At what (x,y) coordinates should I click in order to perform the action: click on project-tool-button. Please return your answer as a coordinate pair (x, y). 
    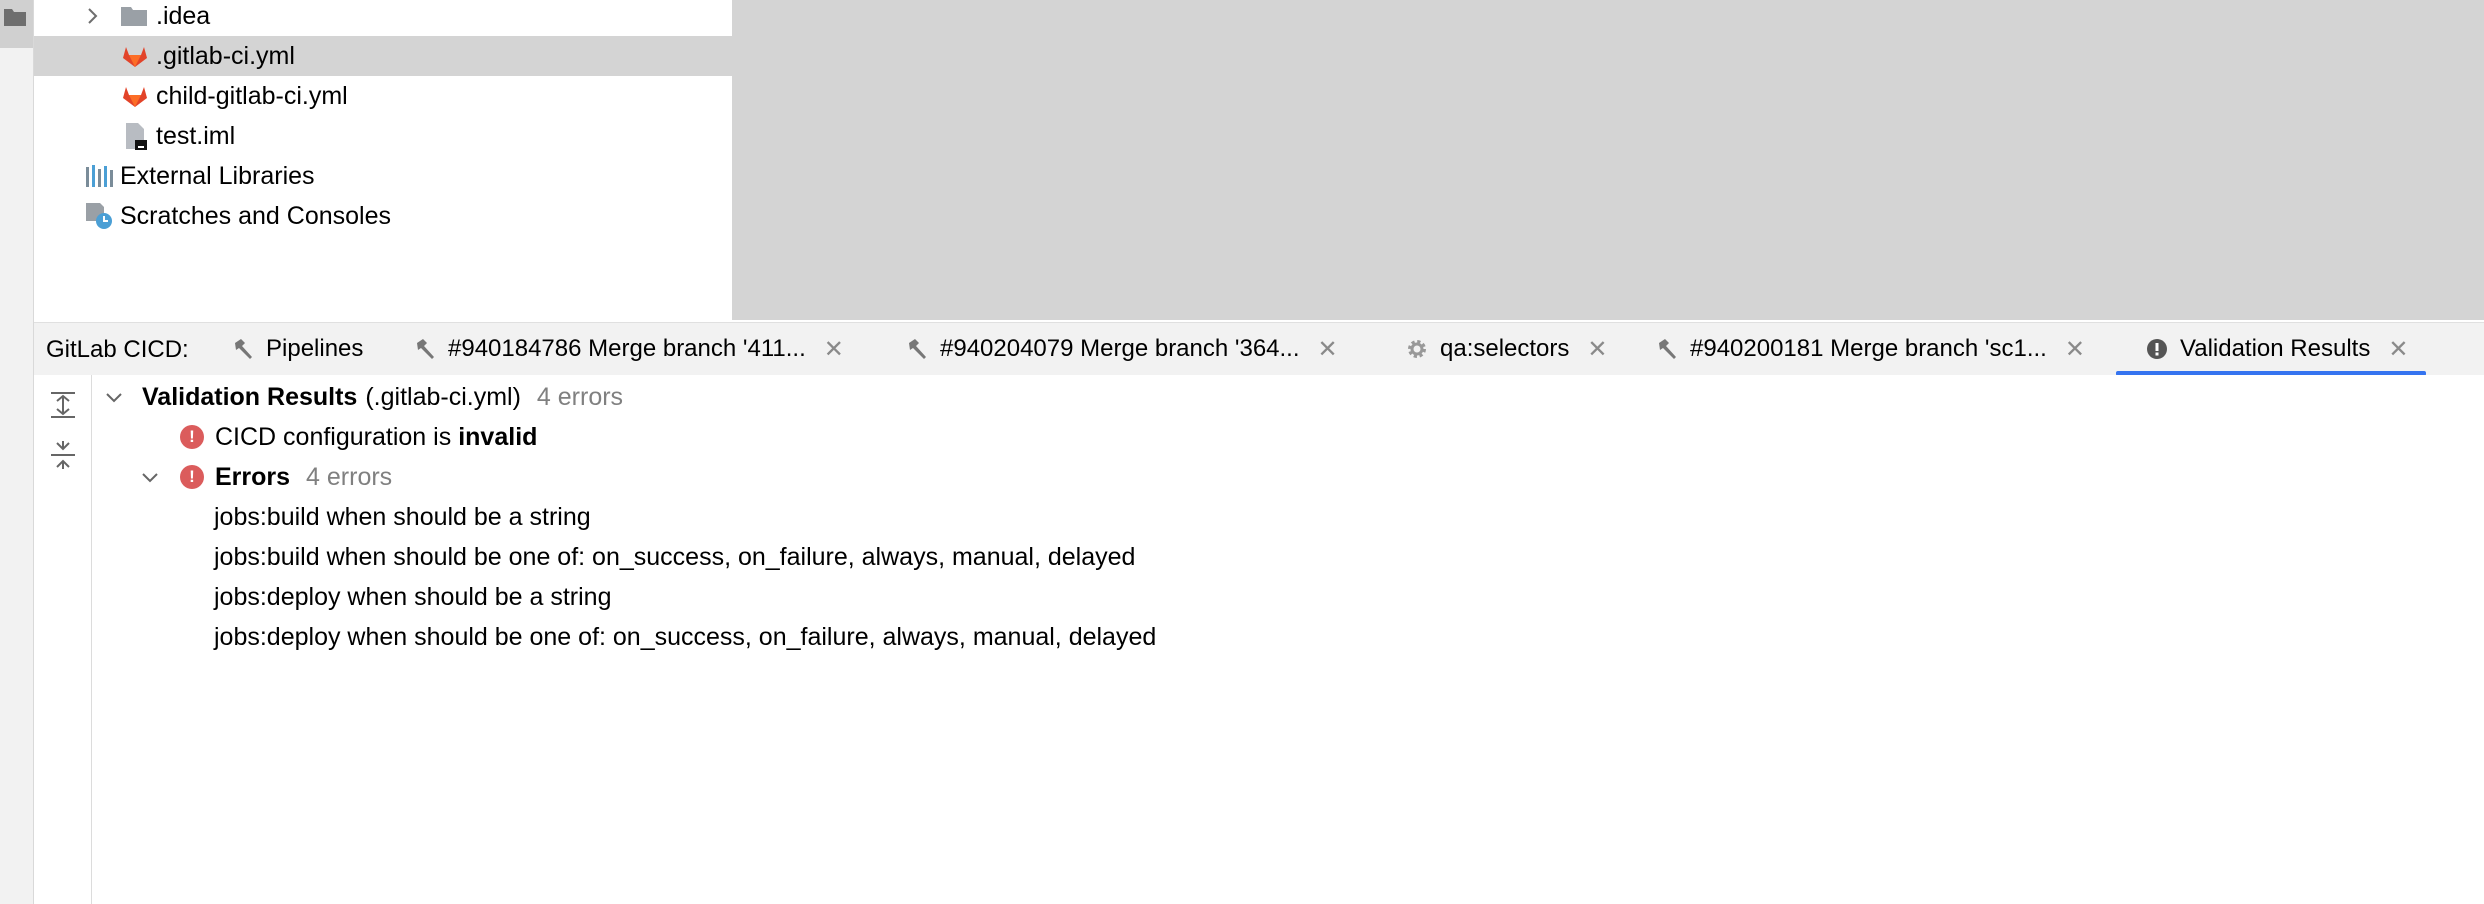
    Looking at the image, I should click on (16, 24).